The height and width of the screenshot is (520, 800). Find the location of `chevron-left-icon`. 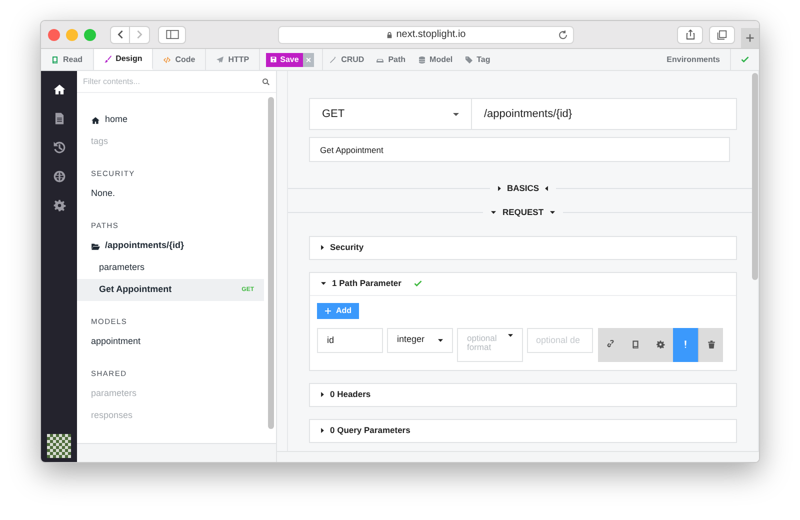

chevron-left-icon is located at coordinates (120, 34).